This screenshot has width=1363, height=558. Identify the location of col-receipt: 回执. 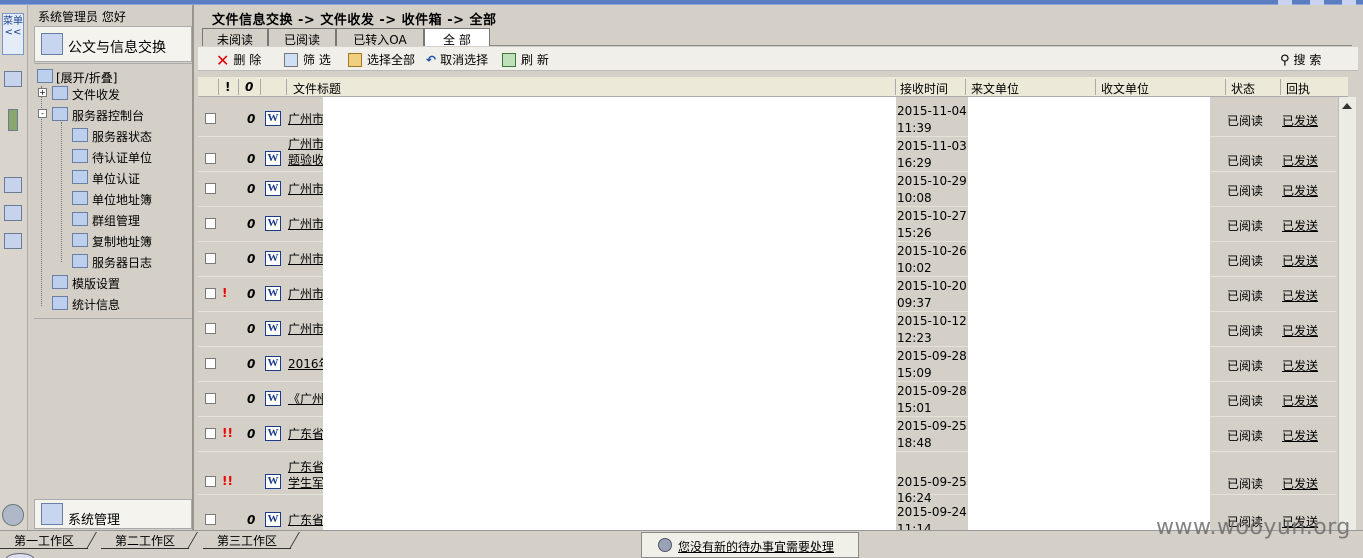
(1298, 88).